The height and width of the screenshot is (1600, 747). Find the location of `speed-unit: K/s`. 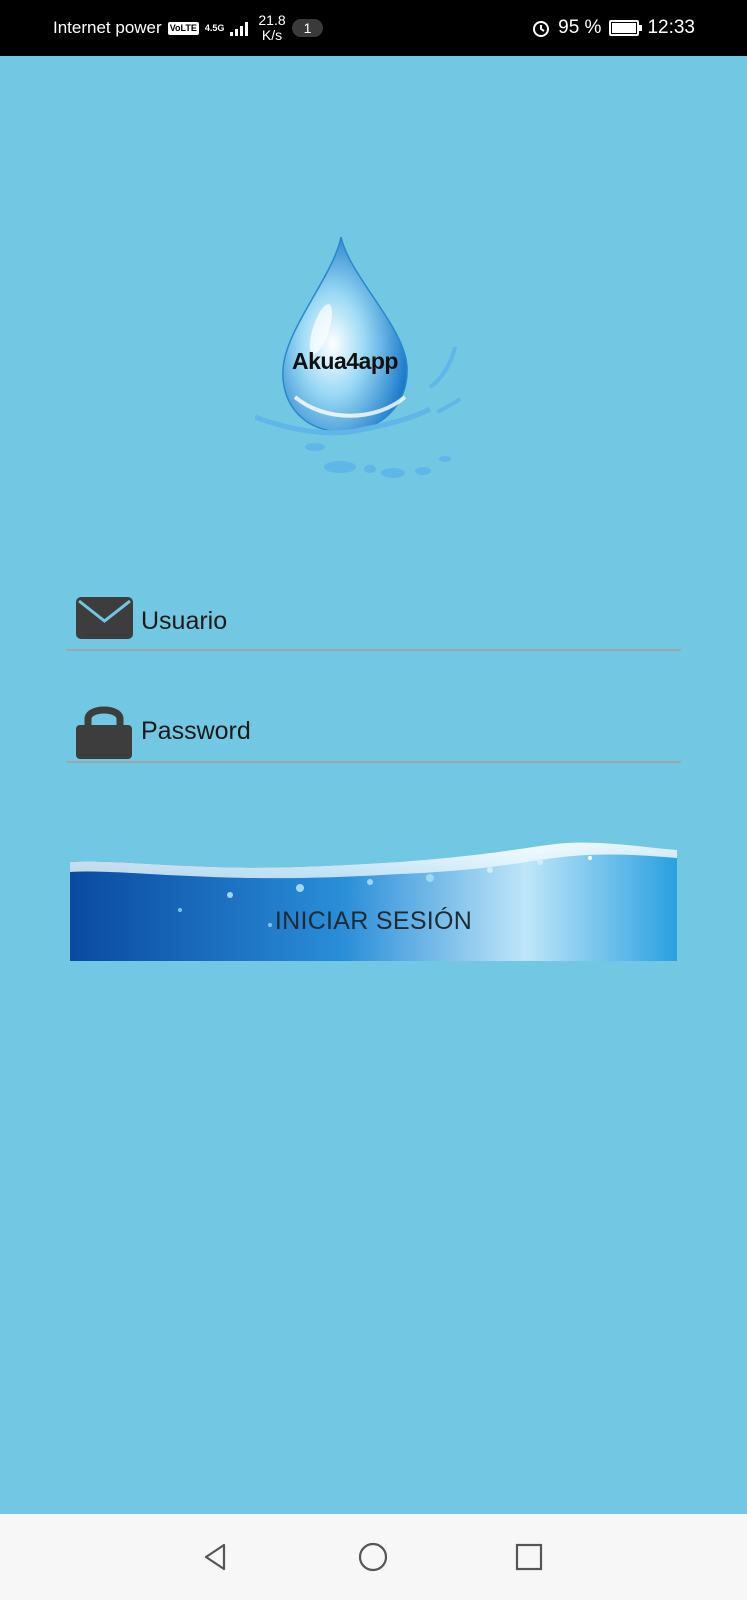

speed-unit: K/s is located at coordinates (272, 35).